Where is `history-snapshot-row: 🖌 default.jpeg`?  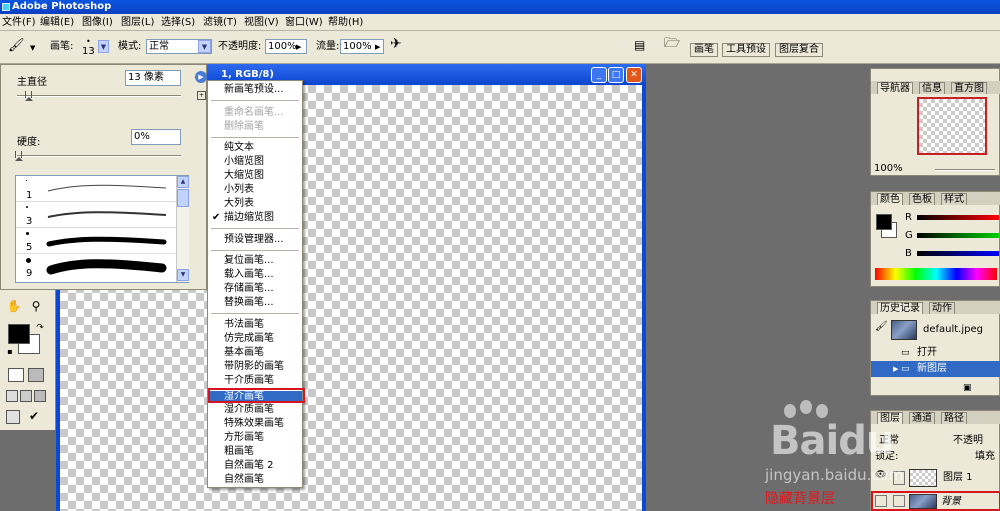
history-snapshot-row: 🖌 default.jpeg is located at coordinates (935, 330).